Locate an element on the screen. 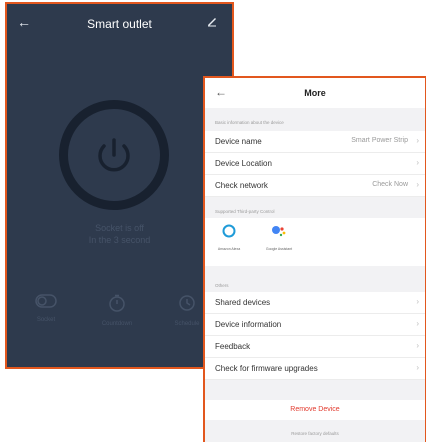 This screenshot has width=426, height=442. control-label: Socket is located at coordinates (46, 320).